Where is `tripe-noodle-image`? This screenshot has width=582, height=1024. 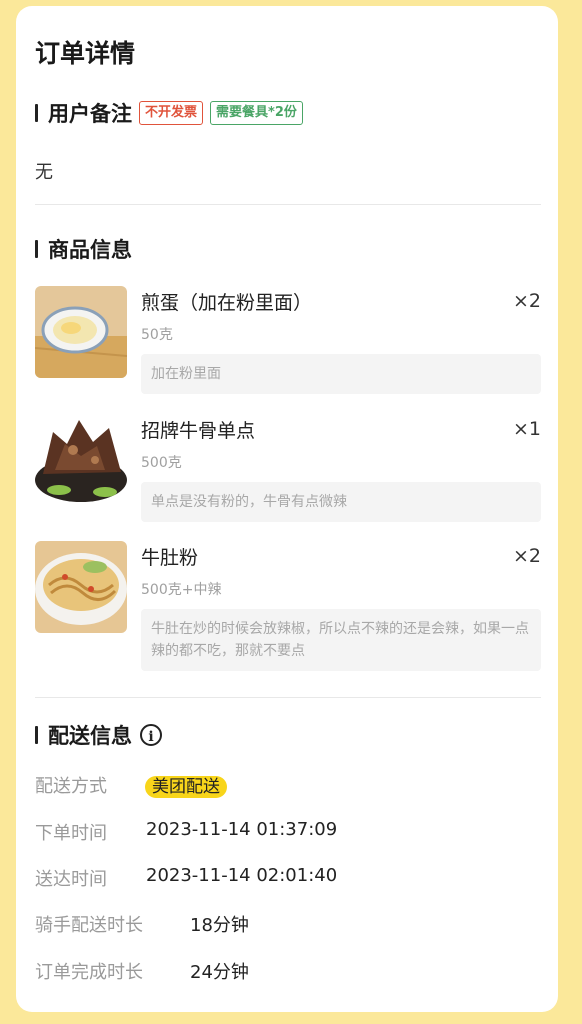
tripe-noodle-image is located at coordinates (81, 587).